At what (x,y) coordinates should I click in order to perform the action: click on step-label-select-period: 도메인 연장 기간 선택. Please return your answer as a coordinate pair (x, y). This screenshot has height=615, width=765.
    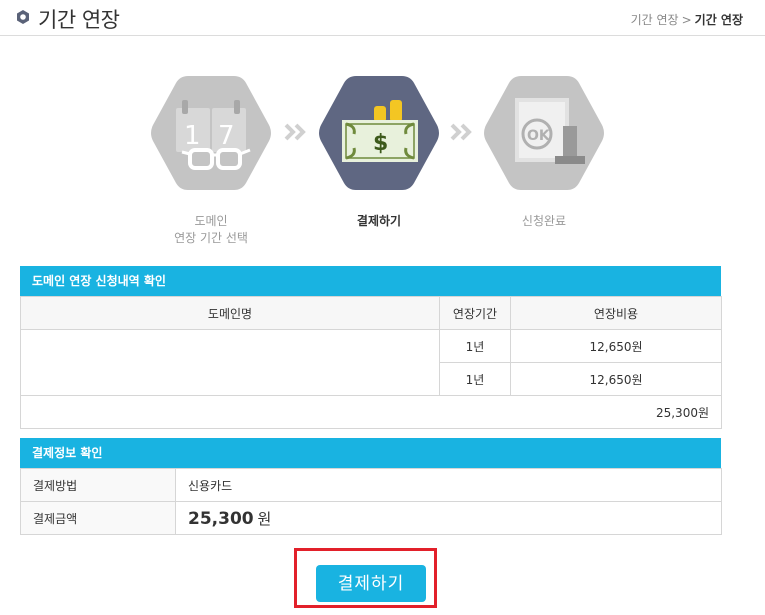
    Looking at the image, I should click on (211, 229).